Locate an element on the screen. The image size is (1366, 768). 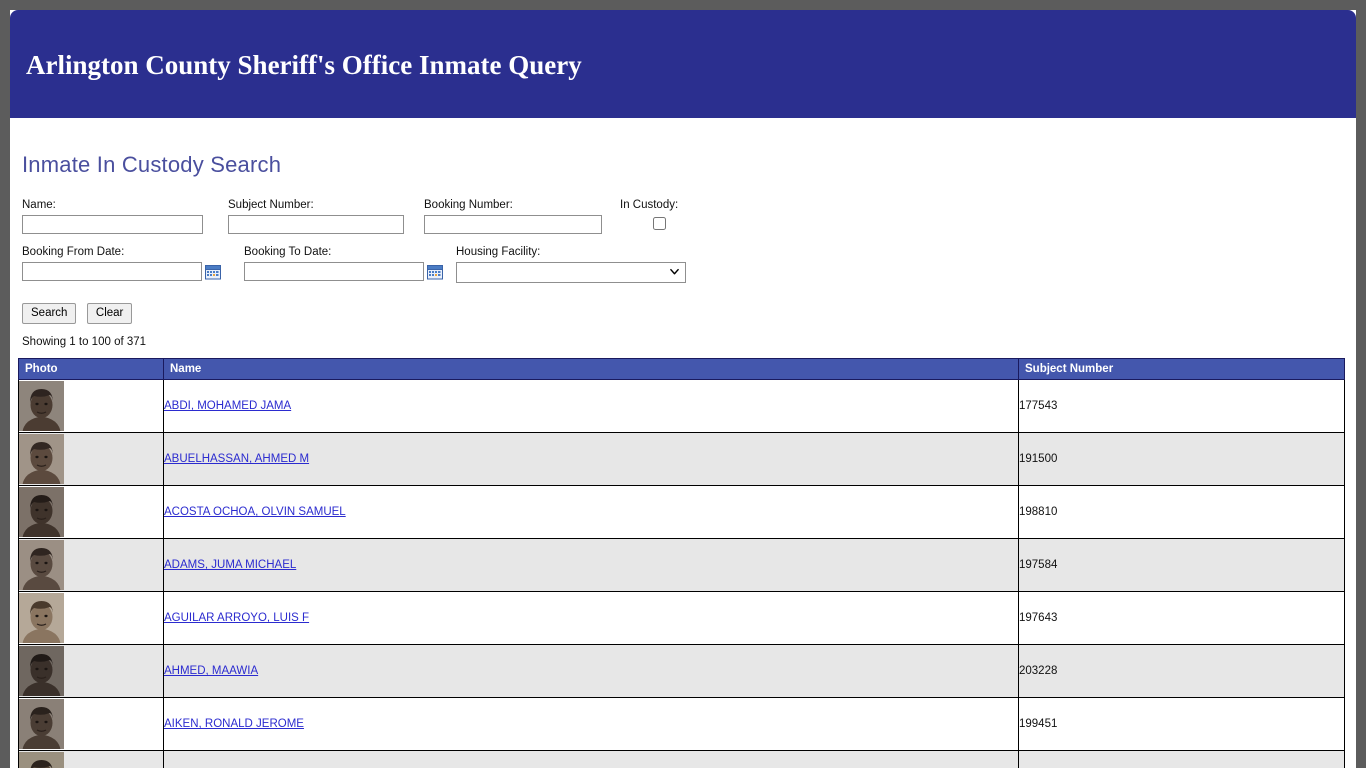
name-cell is located at coordinates (591, 759).